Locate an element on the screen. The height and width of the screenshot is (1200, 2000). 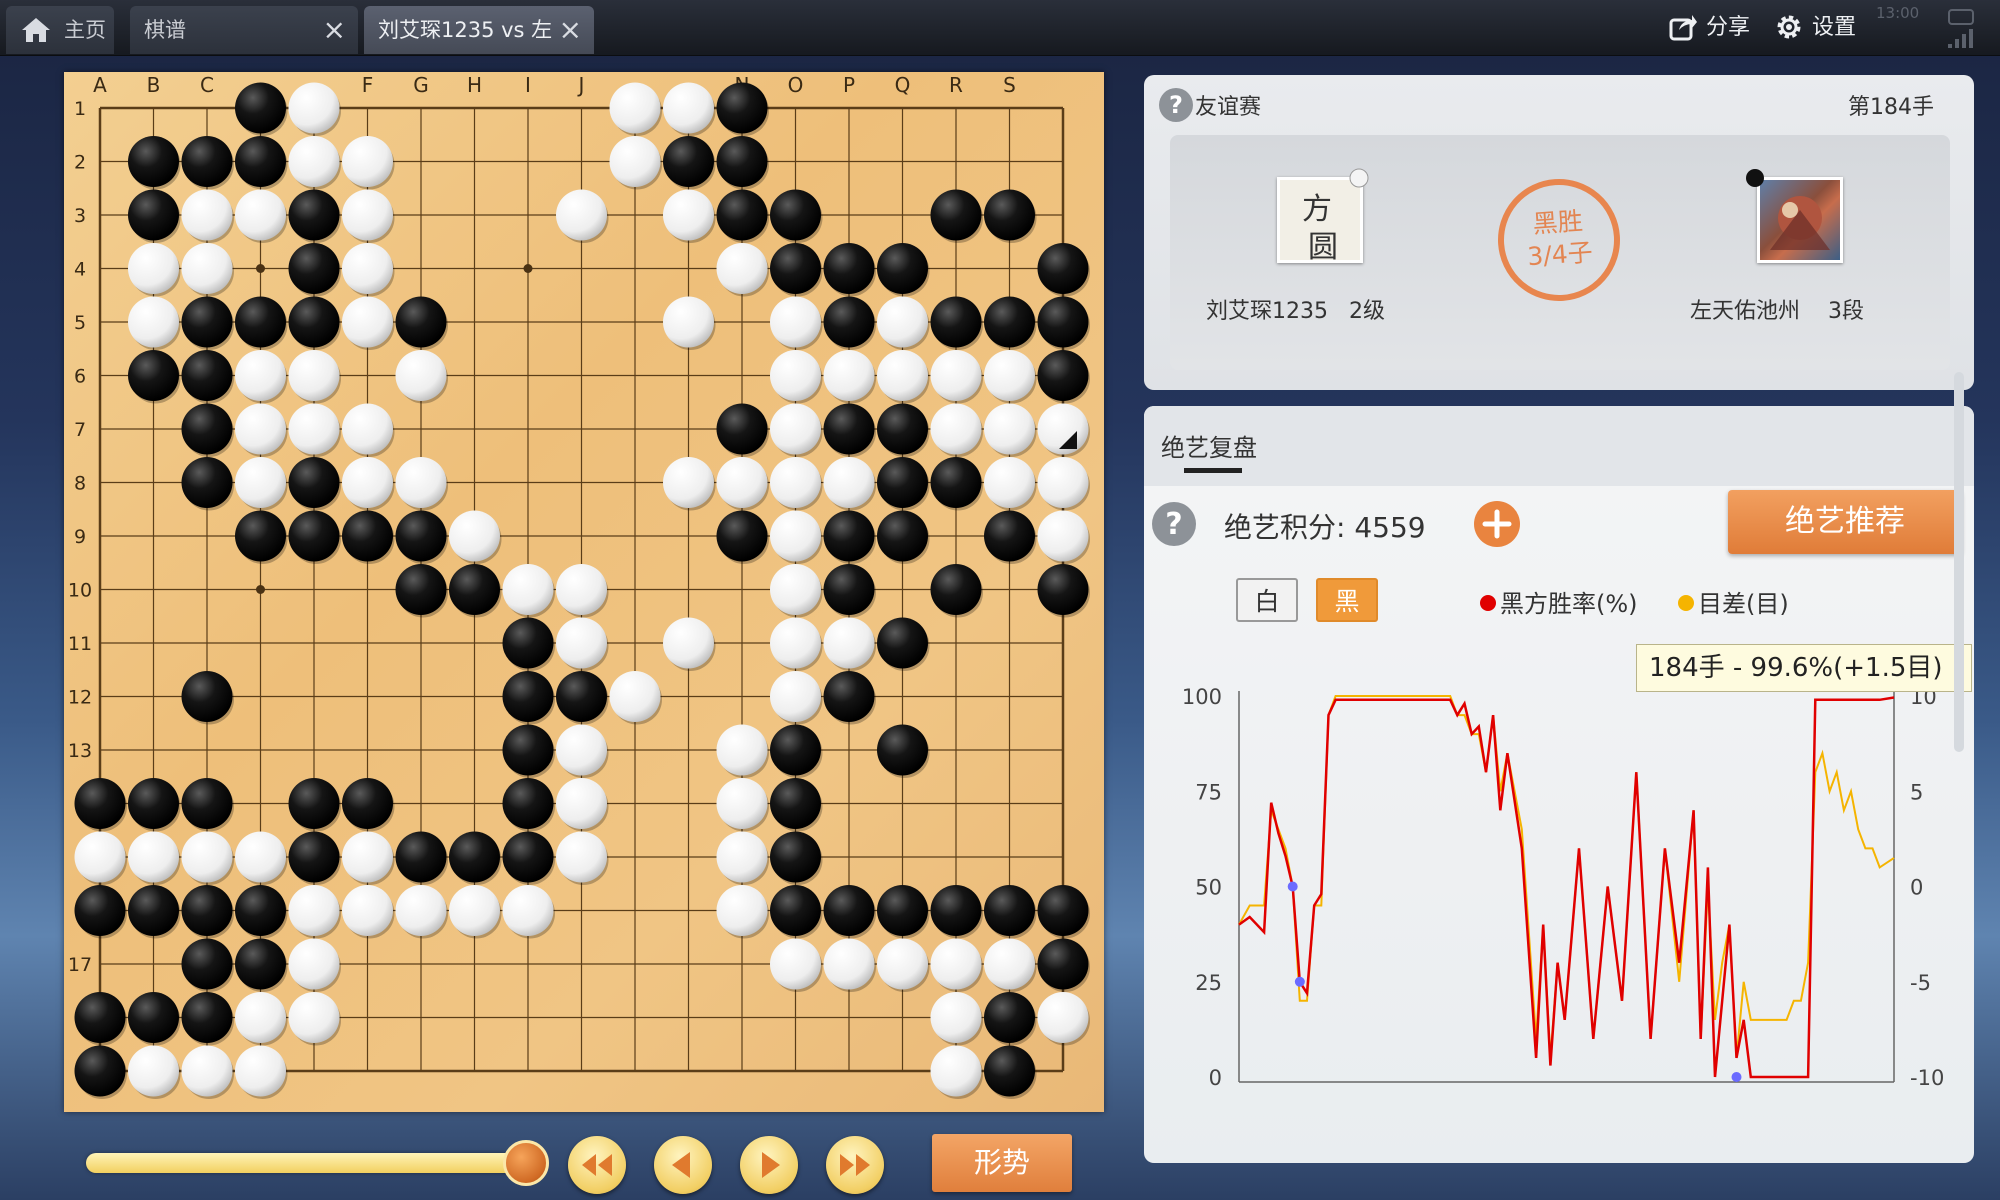
add-icon is located at coordinates (1497, 524).